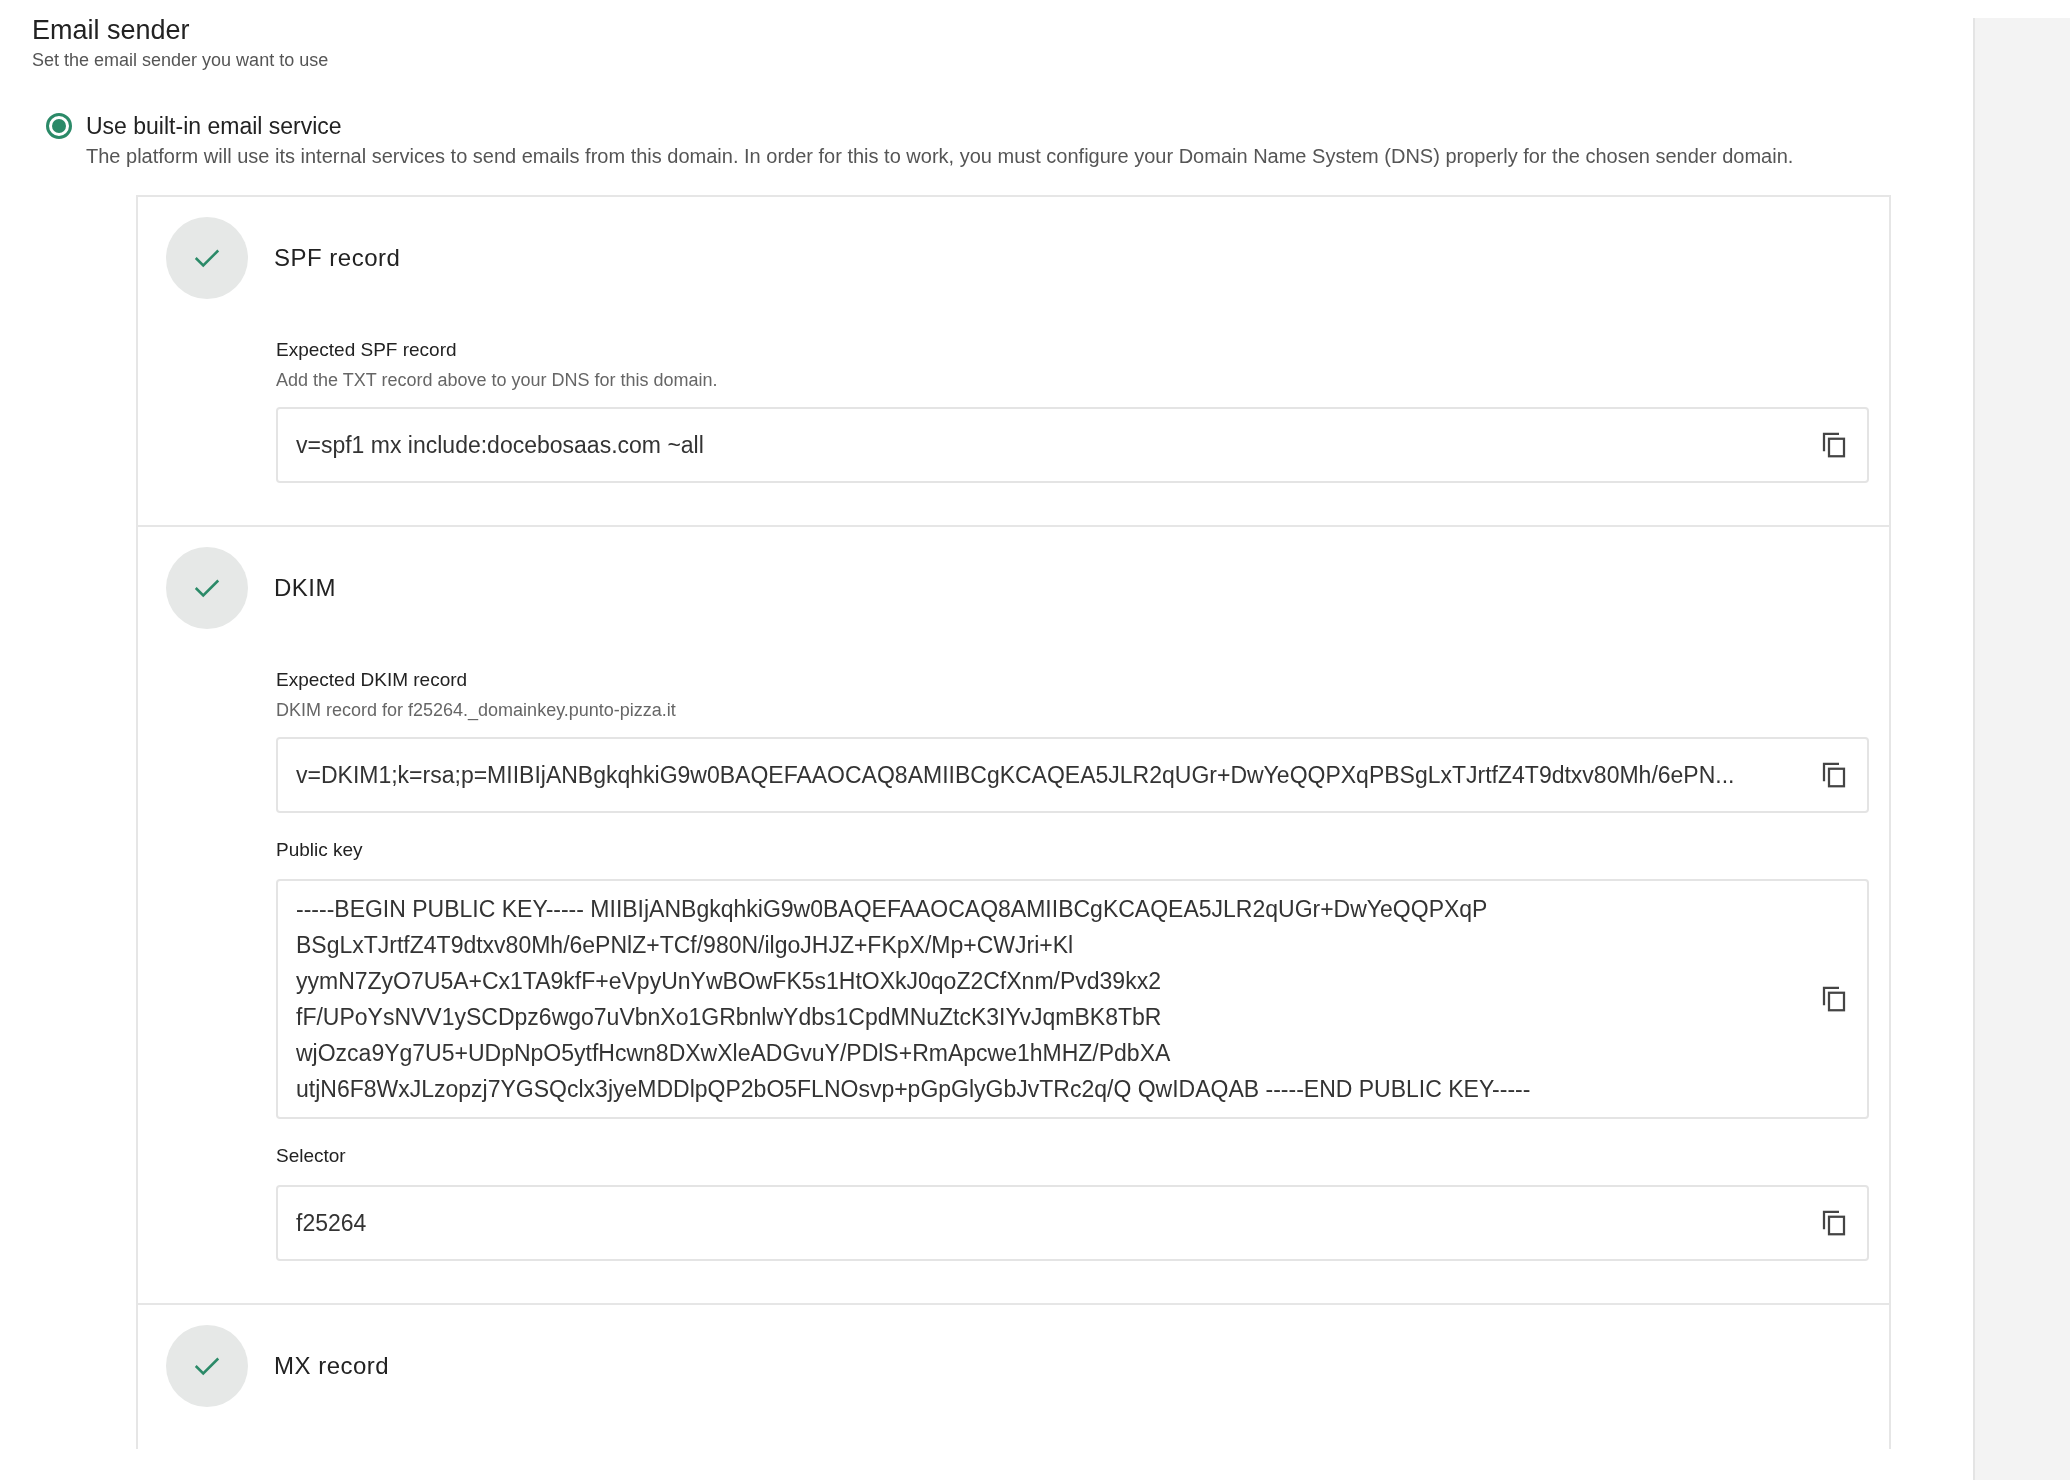  Describe the element at coordinates (305, 588) in the screenshot. I see `record-title: DKIM` at that location.